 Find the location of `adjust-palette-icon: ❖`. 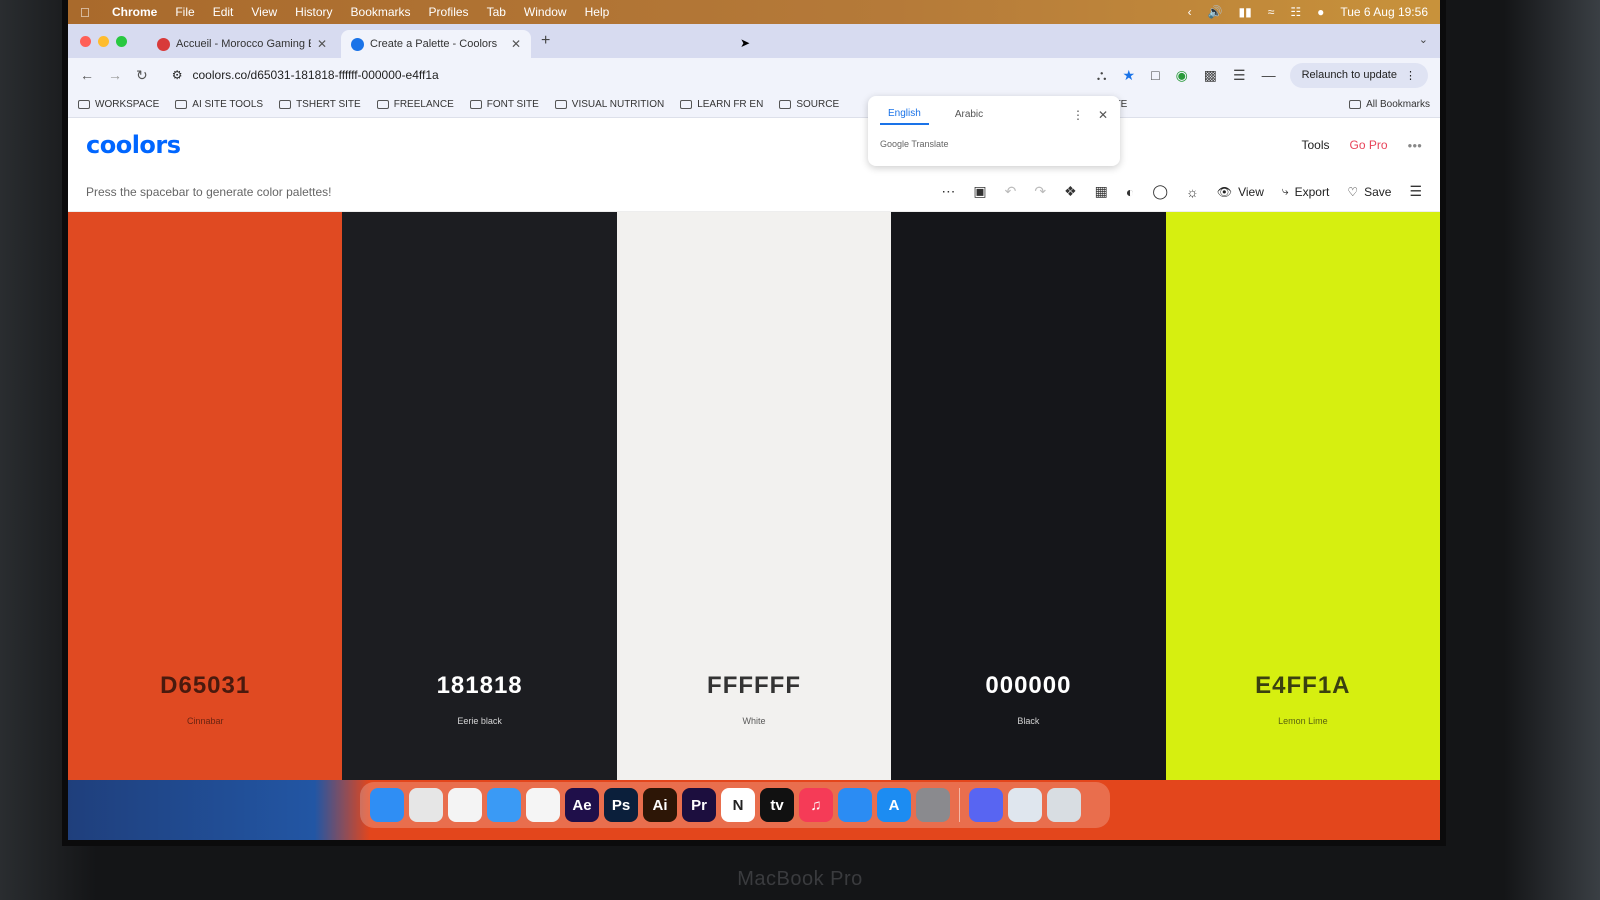

adjust-palette-icon: ❖ is located at coordinates (1070, 191).